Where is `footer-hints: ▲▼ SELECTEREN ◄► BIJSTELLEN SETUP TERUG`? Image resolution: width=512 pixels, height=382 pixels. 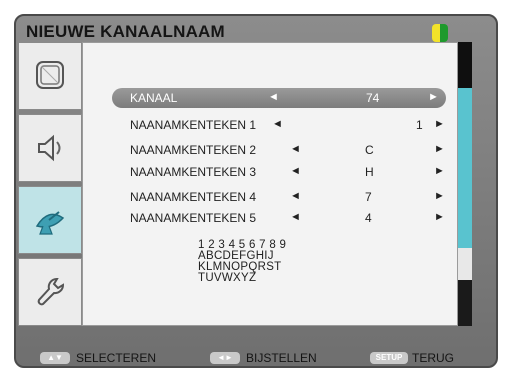
footer-hints: ▲▼ SELECTEREN ◄► BIJSTELLEN SETUP TERUG is located at coordinates (256, 357).